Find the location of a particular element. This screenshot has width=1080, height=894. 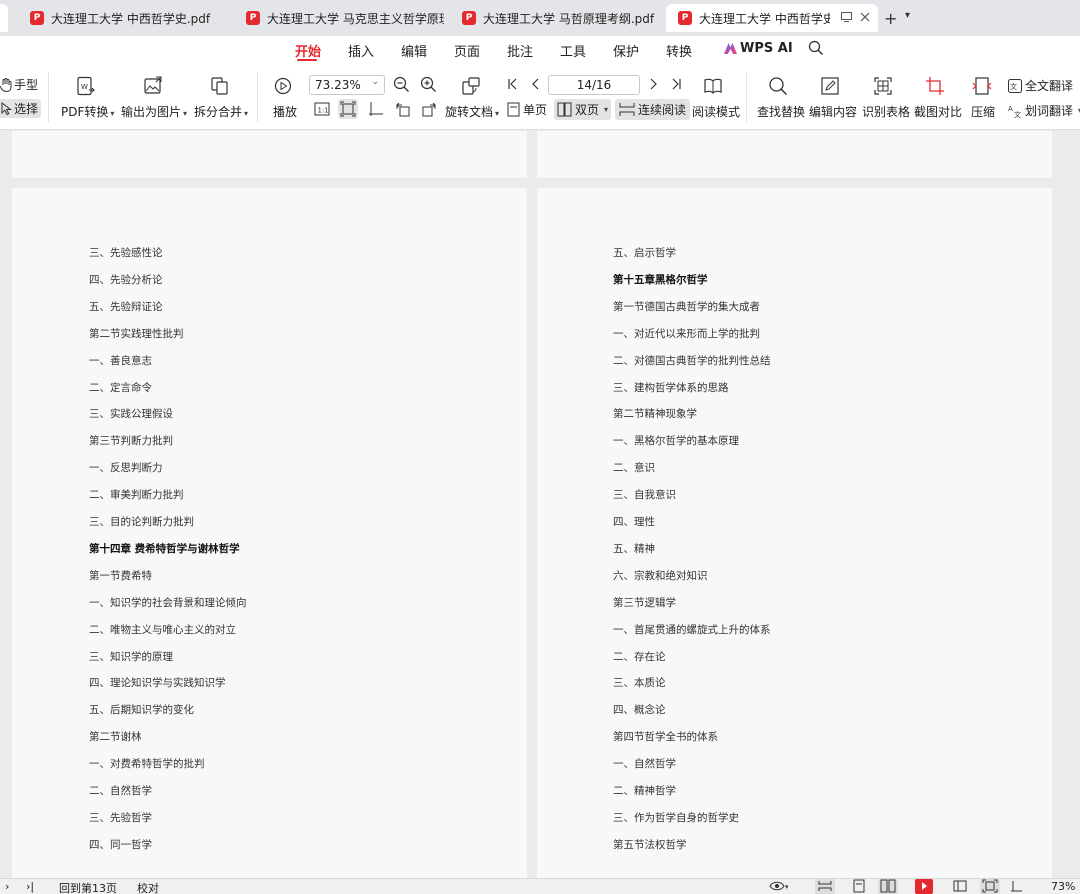

menu-page: 页面 is located at coordinates (467, 50).